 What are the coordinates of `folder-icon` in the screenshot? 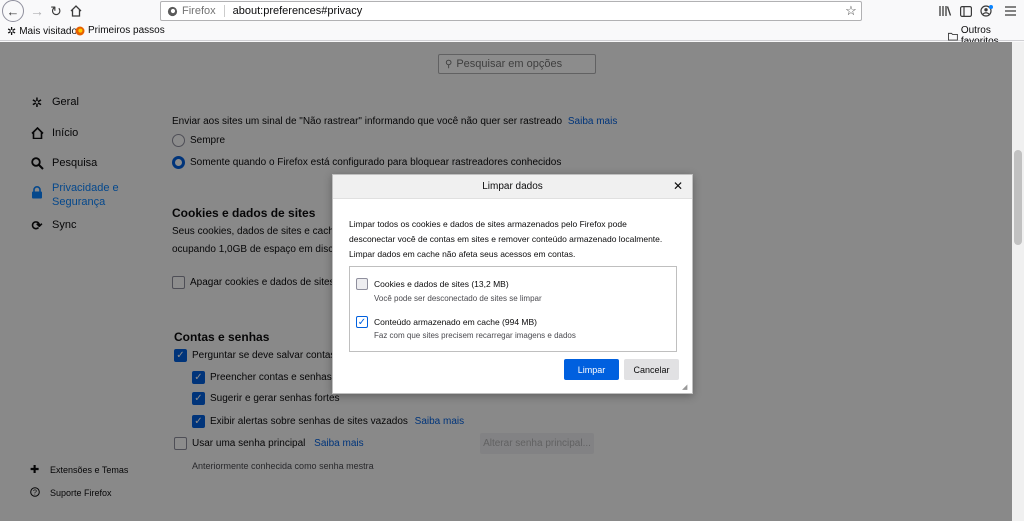 It's located at (953, 36).